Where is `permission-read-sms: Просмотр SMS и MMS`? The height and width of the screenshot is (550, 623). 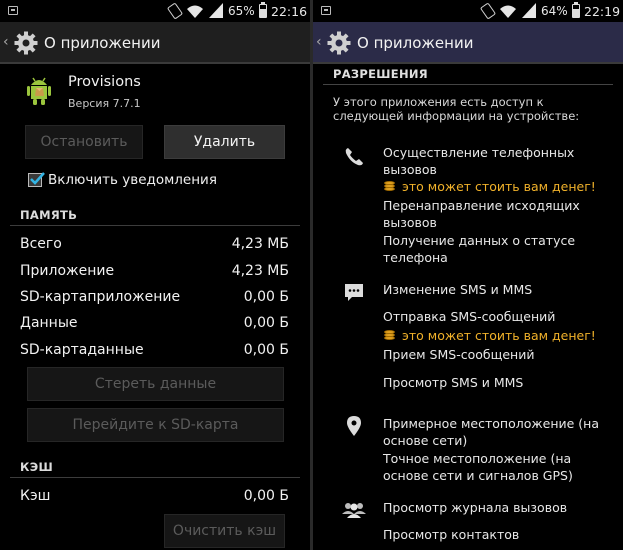 permission-read-sms: Просмотр SMS и MMS is located at coordinates (453, 382).